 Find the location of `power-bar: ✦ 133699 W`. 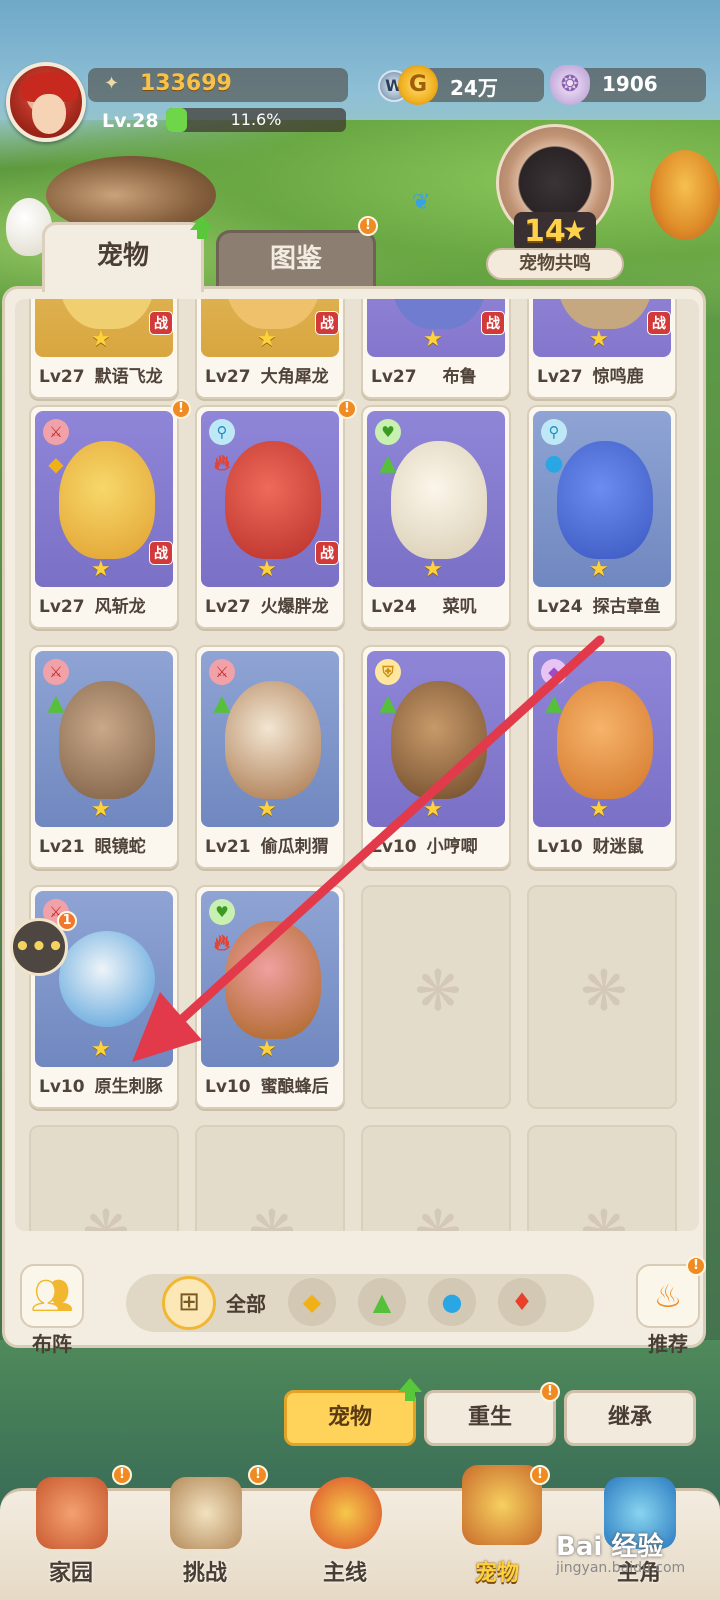

power-bar: ✦ 133699 W is located at coordinates (249, 85).